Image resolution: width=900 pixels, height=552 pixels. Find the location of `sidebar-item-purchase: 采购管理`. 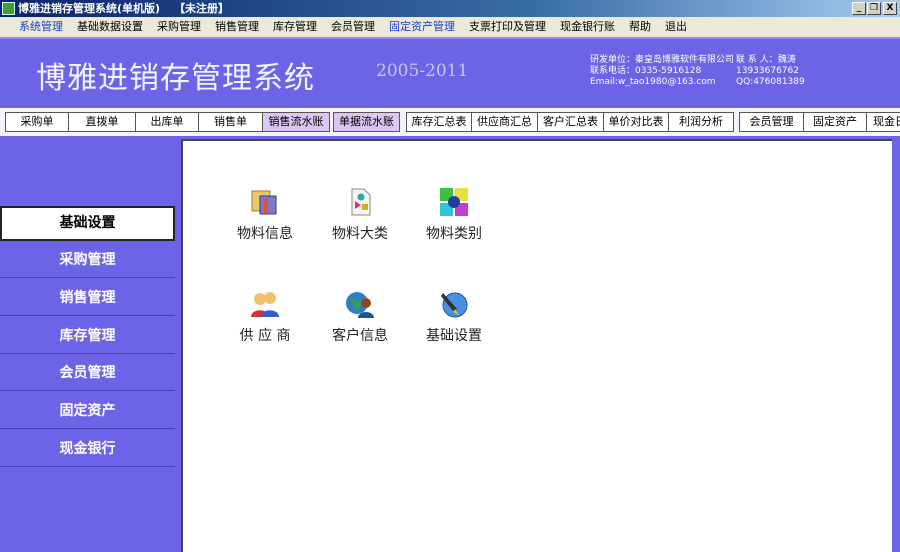

sidebar-item-purchase: 采购管理 is located at coordinates (87, 260).